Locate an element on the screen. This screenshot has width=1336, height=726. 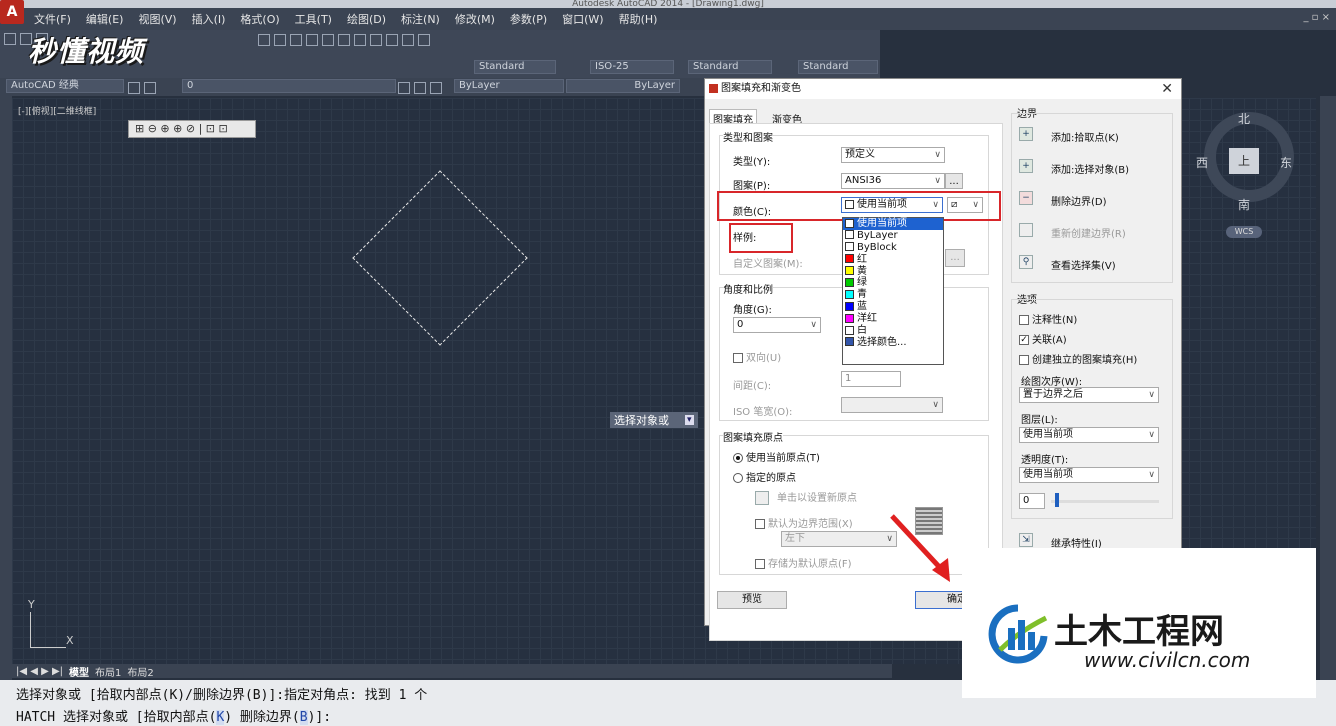
add-select-icon: + is located at coordinates (1026, 166).